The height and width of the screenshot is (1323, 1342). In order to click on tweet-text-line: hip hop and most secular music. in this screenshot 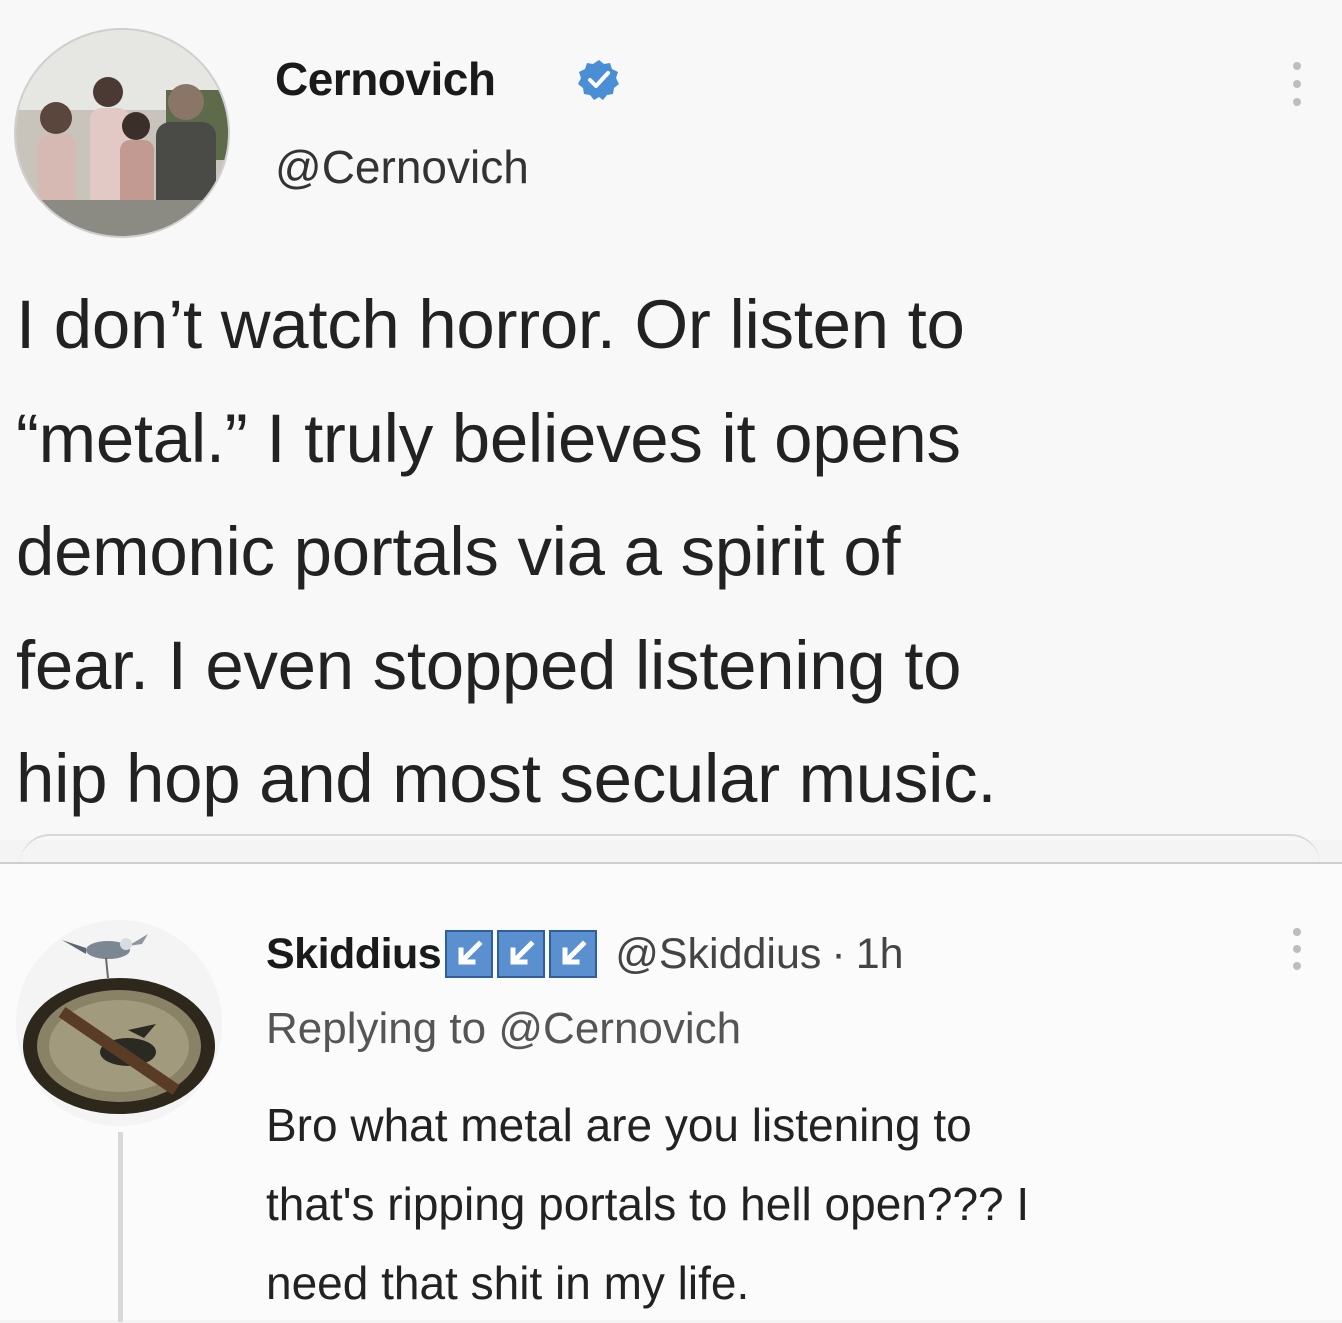, I will do `click(506, 778)`.